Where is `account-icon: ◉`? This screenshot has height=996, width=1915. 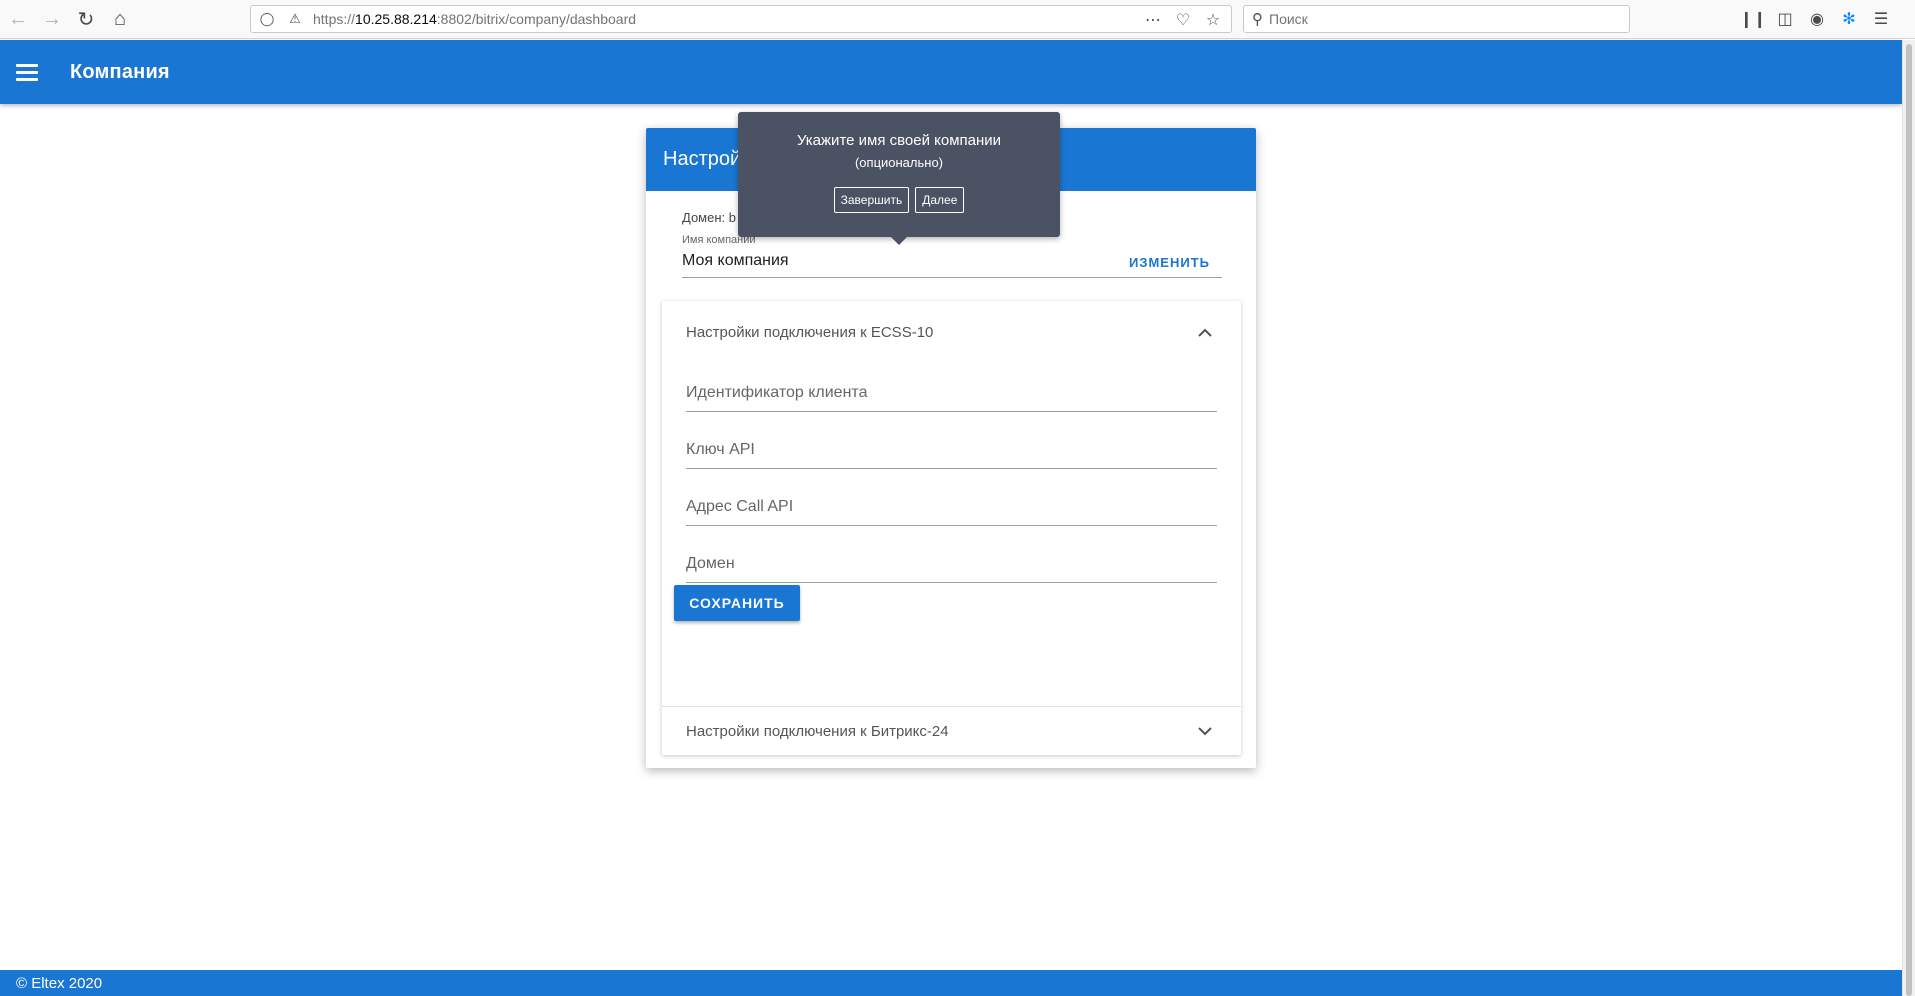
account-icon: ◉ is located at coordinates (1817, 19).